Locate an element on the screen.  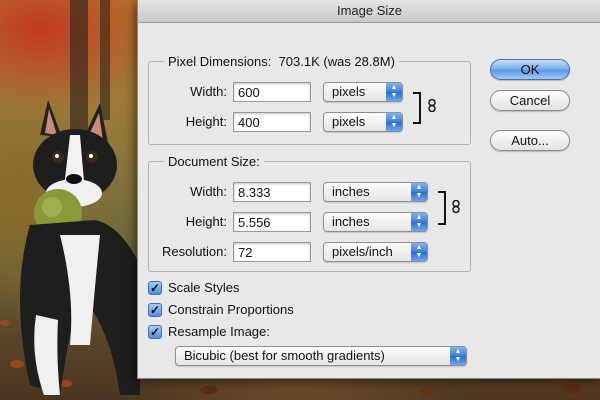
pixel-dimensions-size: 703.1K (was 28.8M) is located at coordinates (336, 61).